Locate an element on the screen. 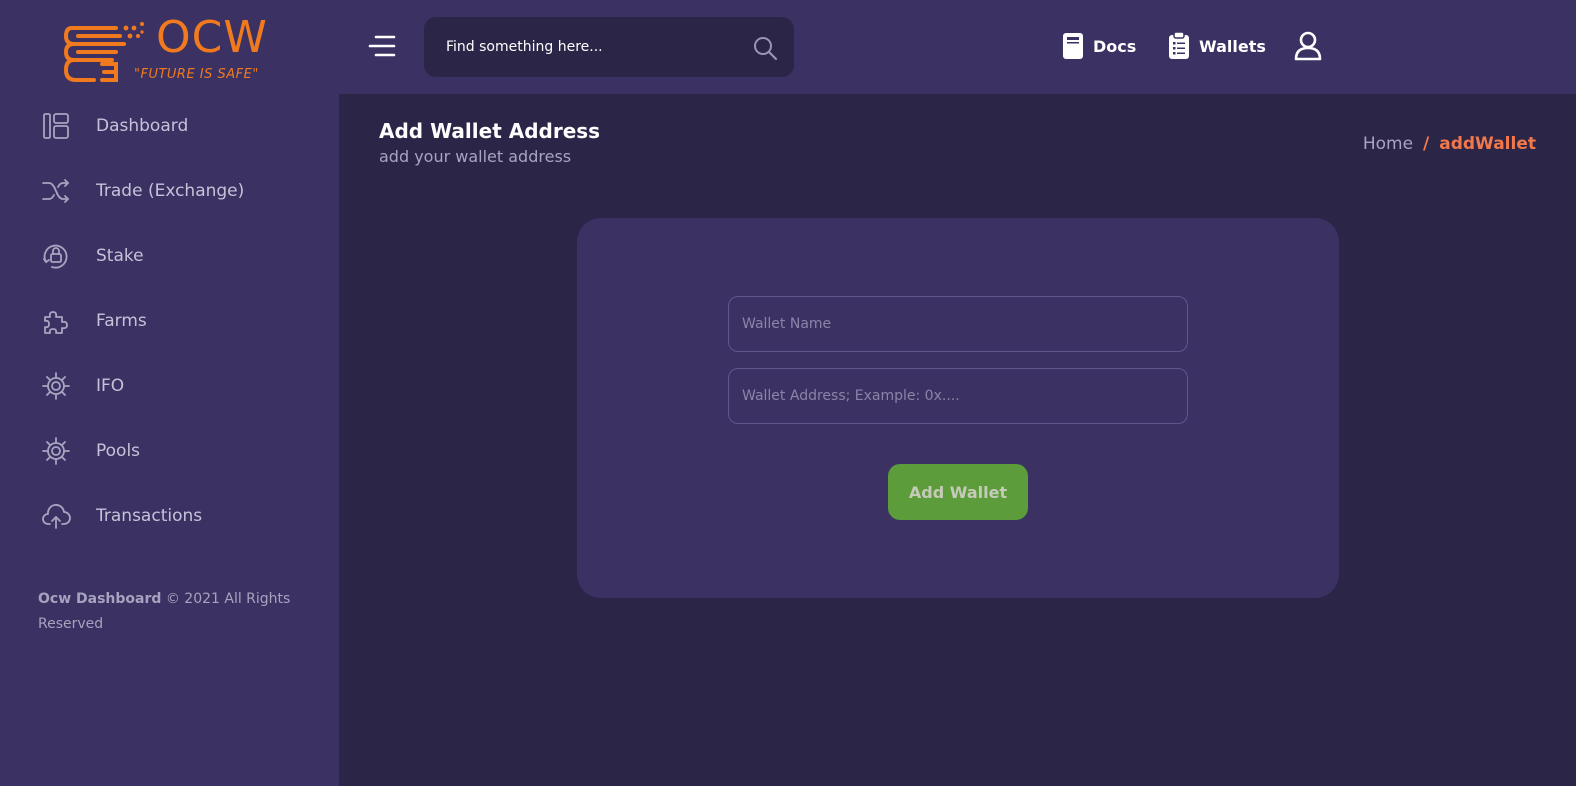  cloud-upload-icon is located at coordinates (56, 516).